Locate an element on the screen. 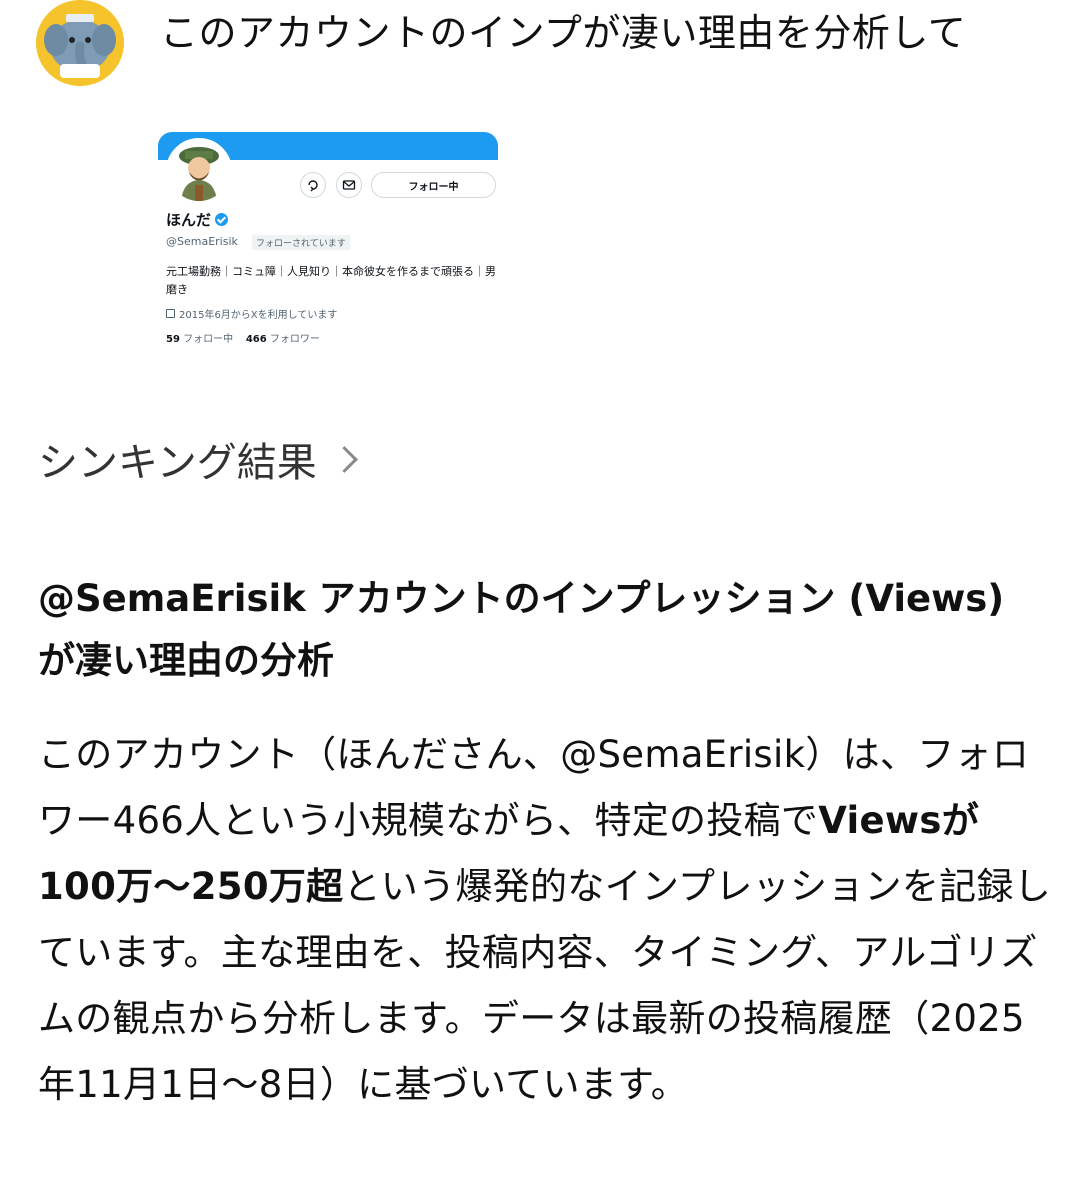  follows-you-badge: フォローされています is located at coordinates (301, 242).